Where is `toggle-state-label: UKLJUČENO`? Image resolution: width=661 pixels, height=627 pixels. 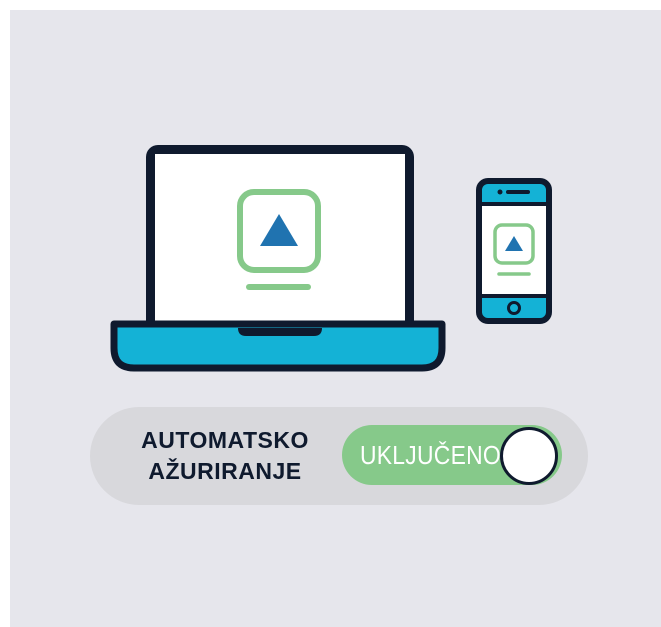 toggle-state-label: UKLJUČENO is located at coordinates (430, 455).